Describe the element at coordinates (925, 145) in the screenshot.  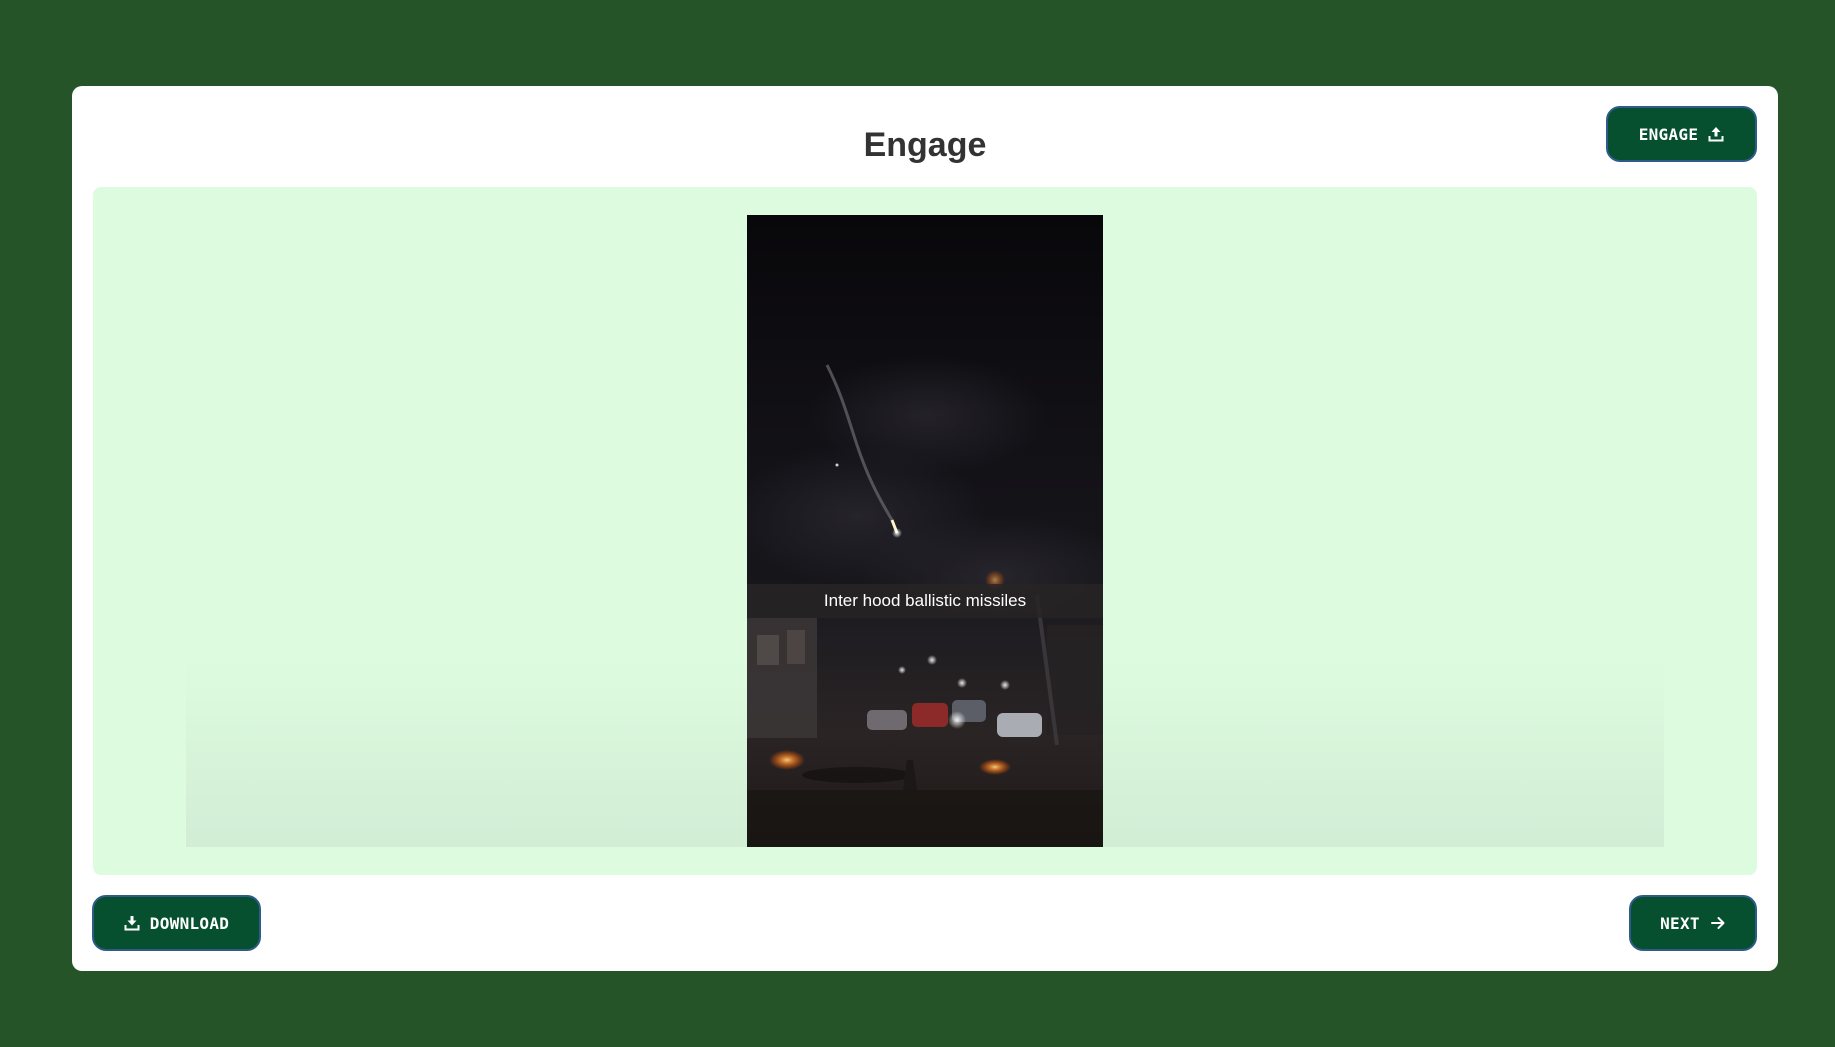
I see `page-title: Engage` at that location.